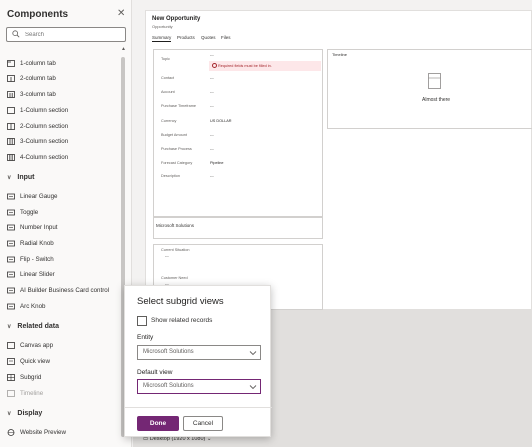  Describe the element at coordinates (186, 37) in the screenshot. I see `tab-products: Products` at that location.